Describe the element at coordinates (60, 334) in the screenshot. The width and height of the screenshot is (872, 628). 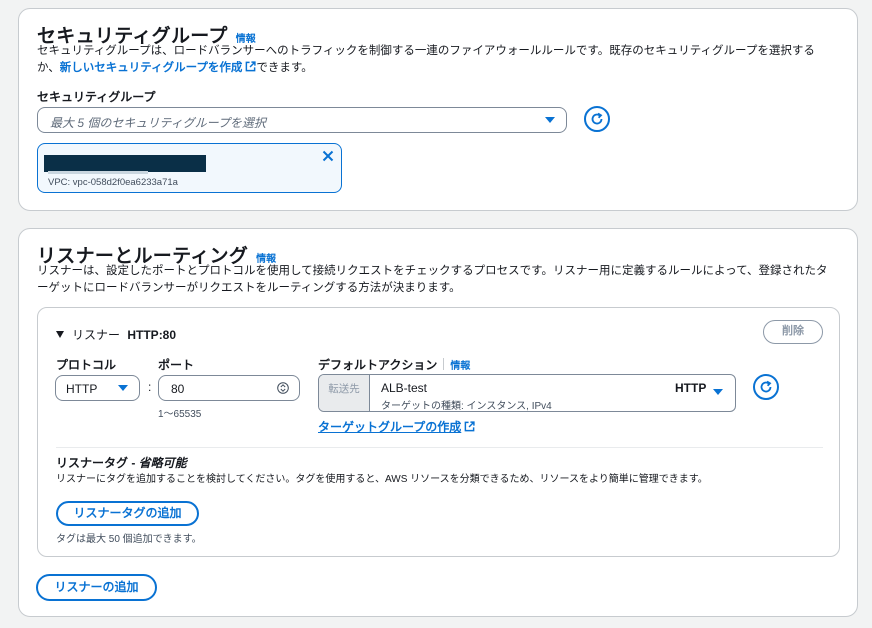
I see `caret-expanded-icon` at that location.